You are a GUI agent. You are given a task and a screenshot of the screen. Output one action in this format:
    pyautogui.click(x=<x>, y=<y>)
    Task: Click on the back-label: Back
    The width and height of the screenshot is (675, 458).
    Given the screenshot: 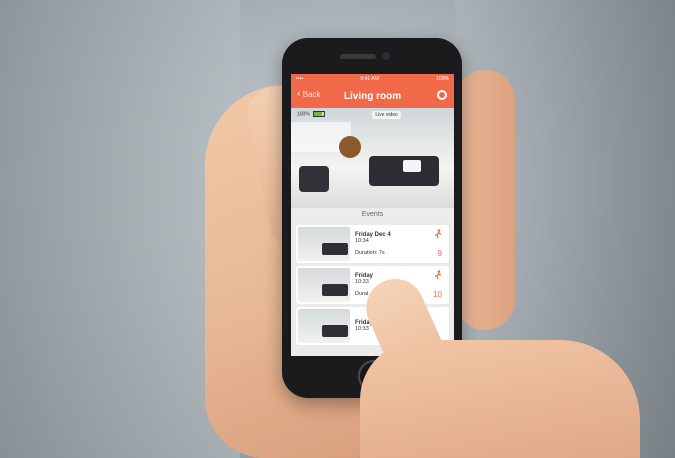 What is the action you would take?
    pyautogui.click(x=311, y=94)
    